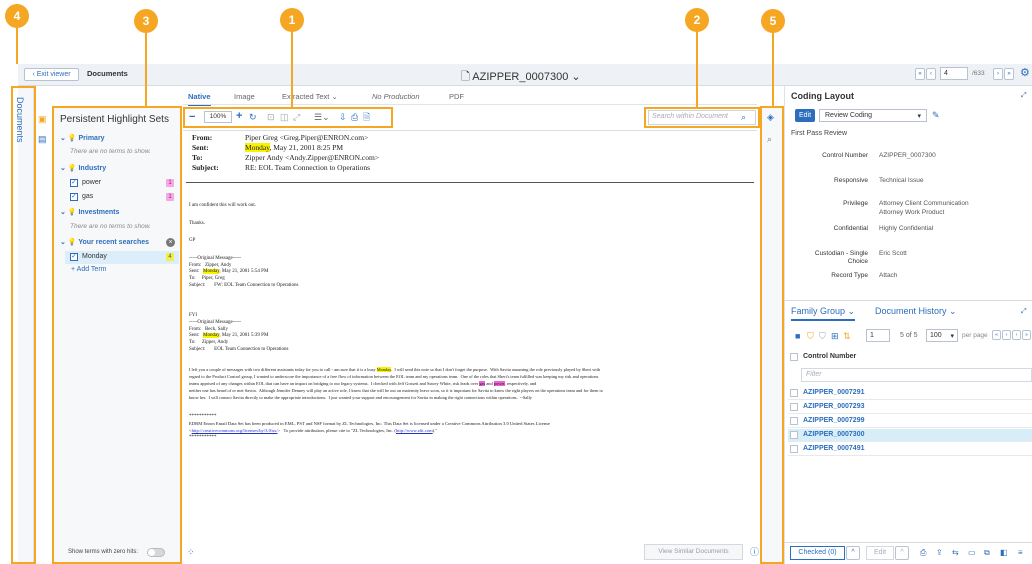 This screenshot has height=564, width=1032. I want to click on page-total: /633, so click(978, 73).